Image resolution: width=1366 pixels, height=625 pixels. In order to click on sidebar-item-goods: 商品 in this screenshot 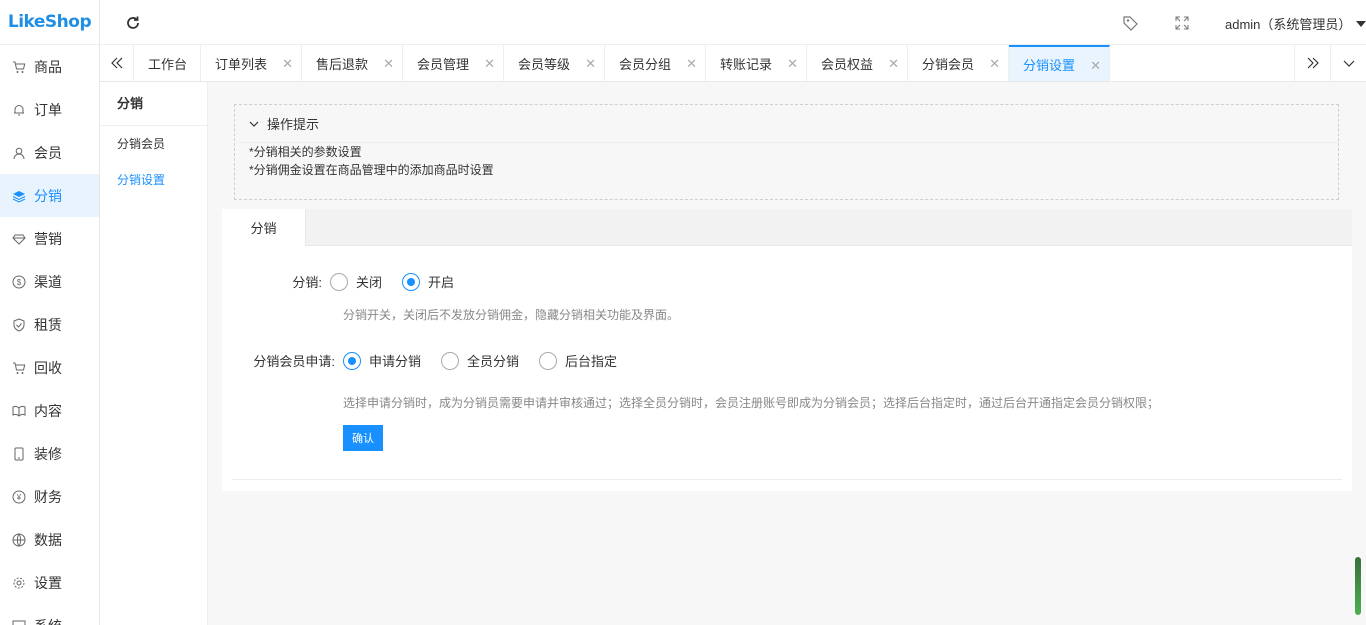, I will do `click(49, 66)`.